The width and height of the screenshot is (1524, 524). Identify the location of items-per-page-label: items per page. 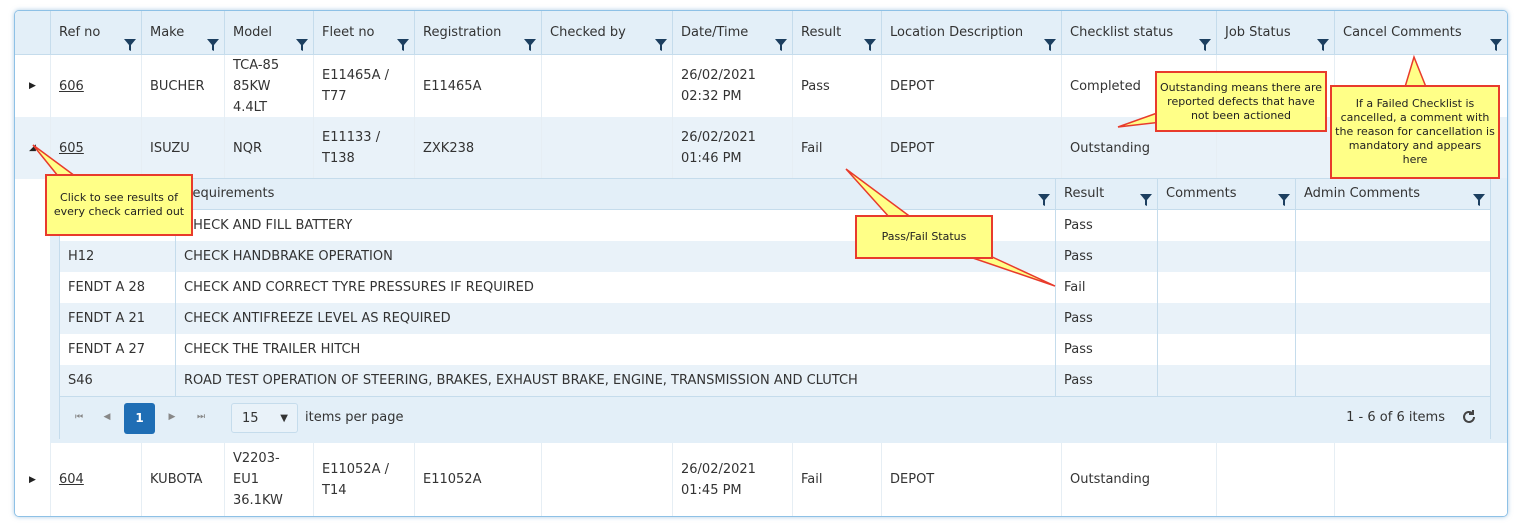
(354, 417).